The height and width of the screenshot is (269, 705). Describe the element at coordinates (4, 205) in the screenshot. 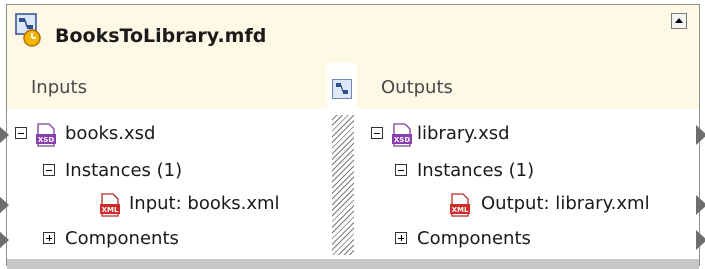

I see `input-instance-connector` at that location.